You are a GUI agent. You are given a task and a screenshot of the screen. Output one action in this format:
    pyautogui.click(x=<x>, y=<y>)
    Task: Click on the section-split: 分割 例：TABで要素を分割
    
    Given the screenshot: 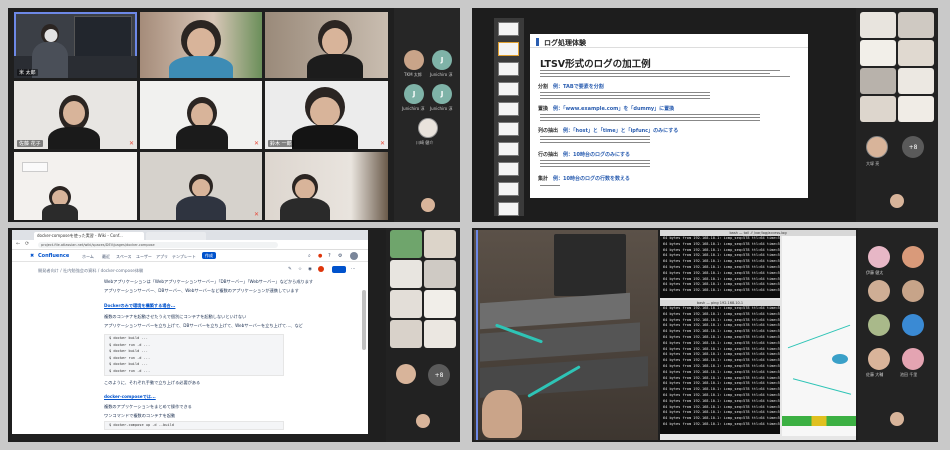 What is the action you would take?
    pyautogui.click(x=571, y=86)
    